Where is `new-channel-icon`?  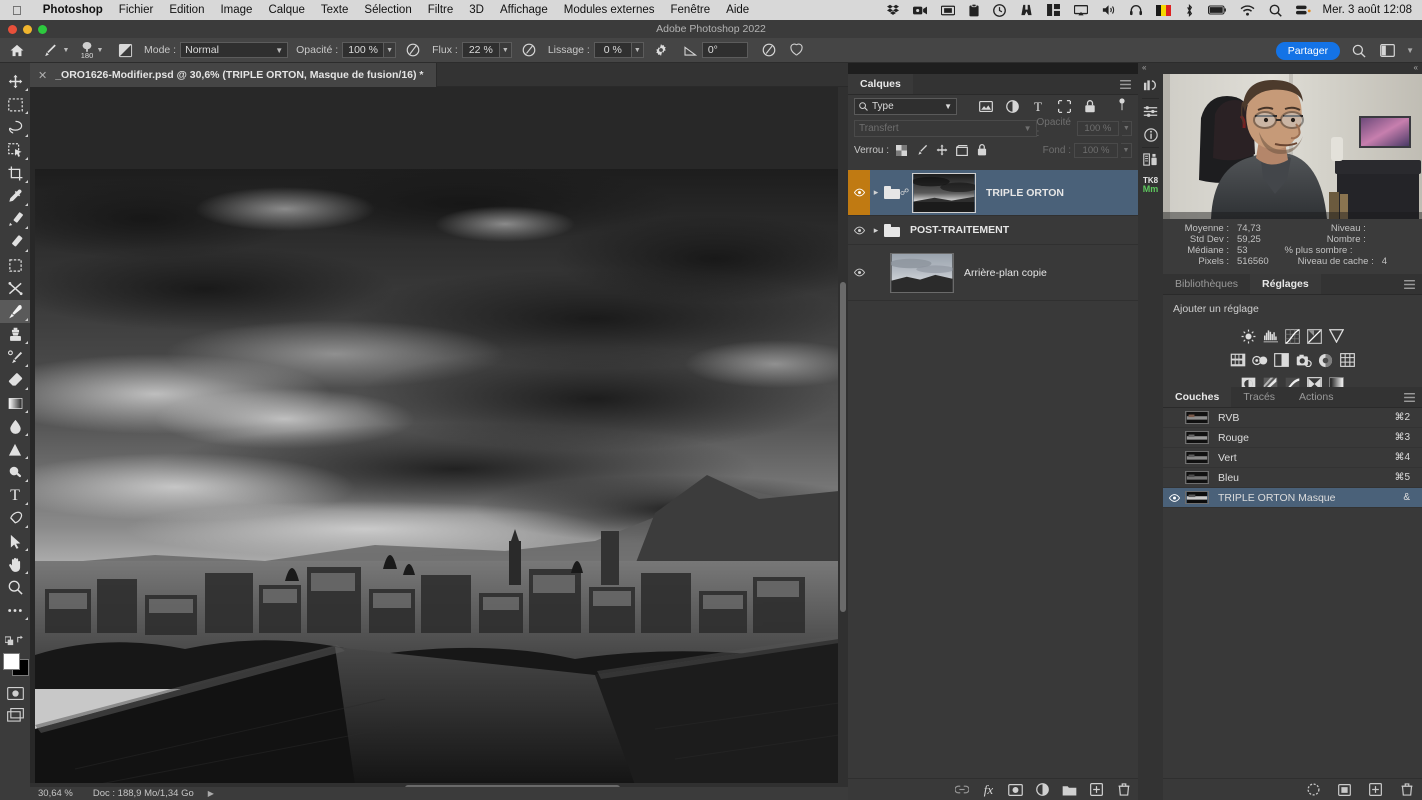 new-channel-icon is located at coordinates (1375, 789).